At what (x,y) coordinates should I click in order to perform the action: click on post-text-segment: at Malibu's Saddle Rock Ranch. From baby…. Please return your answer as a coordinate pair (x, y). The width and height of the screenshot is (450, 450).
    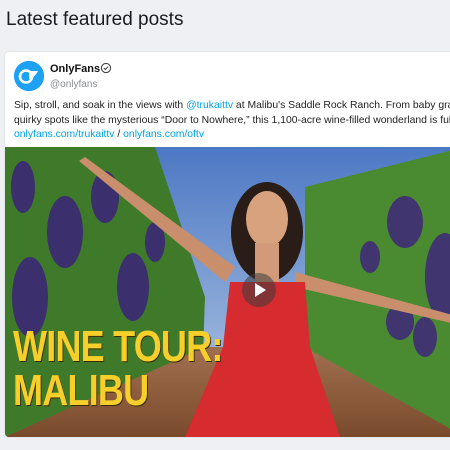
    Looking at the image, I should click on (342, 105).